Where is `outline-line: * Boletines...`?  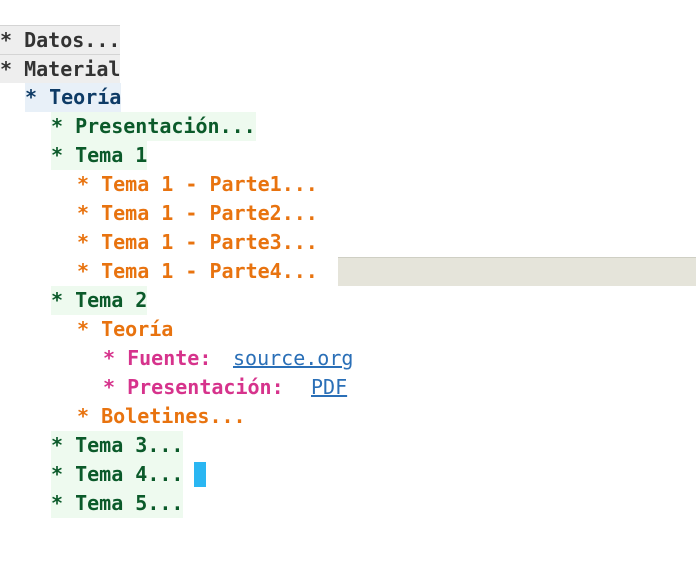 outline-line: * Boletines... is located at coordinates (348, 416).